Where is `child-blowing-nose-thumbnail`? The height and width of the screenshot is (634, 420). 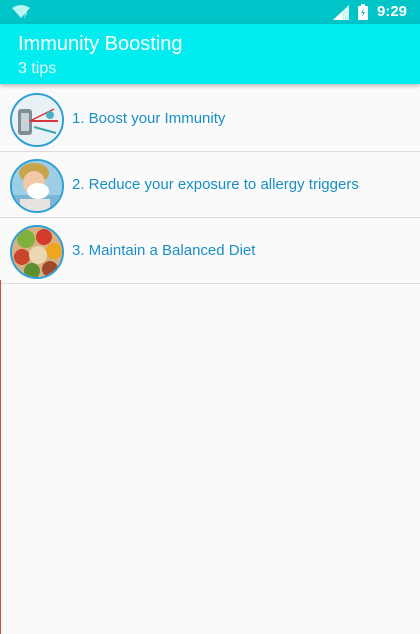 child-blowing-nose-thumbnail is located at coordinates (37, 186).